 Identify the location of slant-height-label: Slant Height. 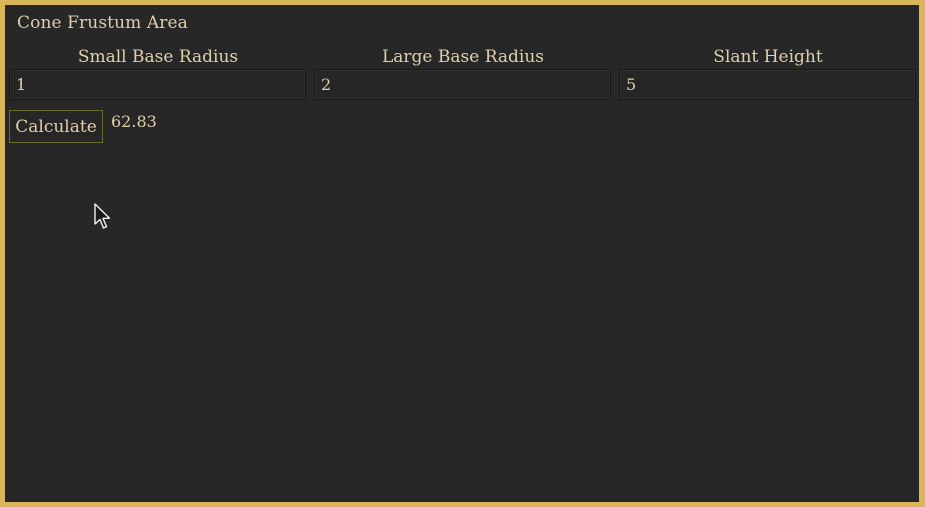
(768, 57).